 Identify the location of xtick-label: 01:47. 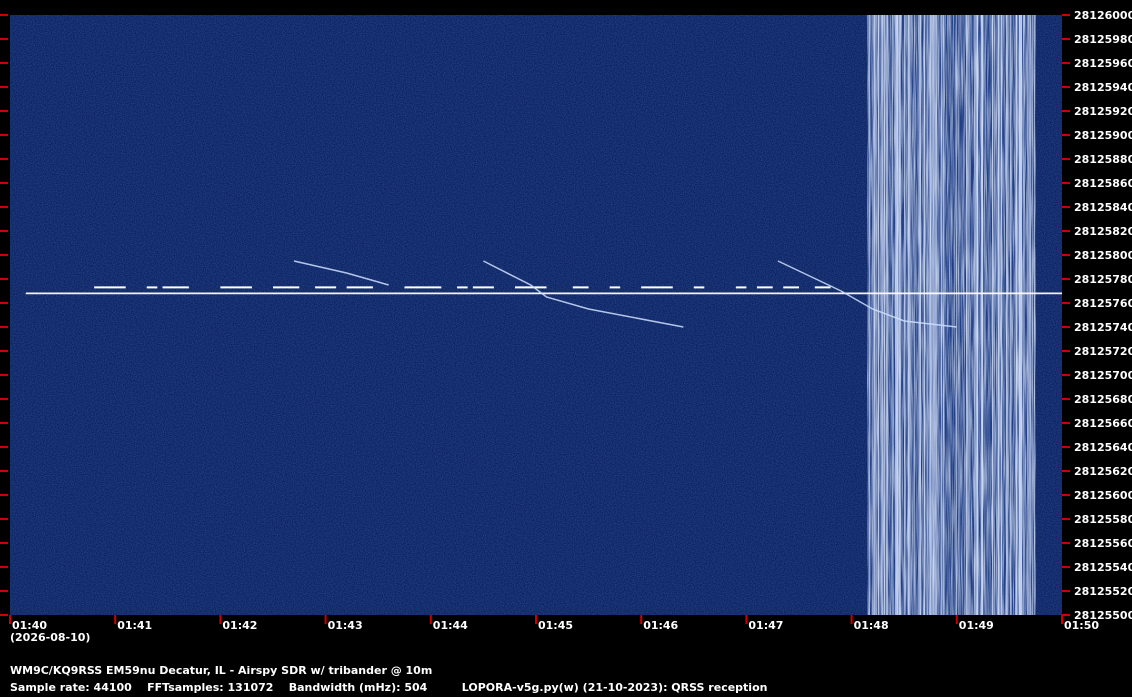
(765, 625).